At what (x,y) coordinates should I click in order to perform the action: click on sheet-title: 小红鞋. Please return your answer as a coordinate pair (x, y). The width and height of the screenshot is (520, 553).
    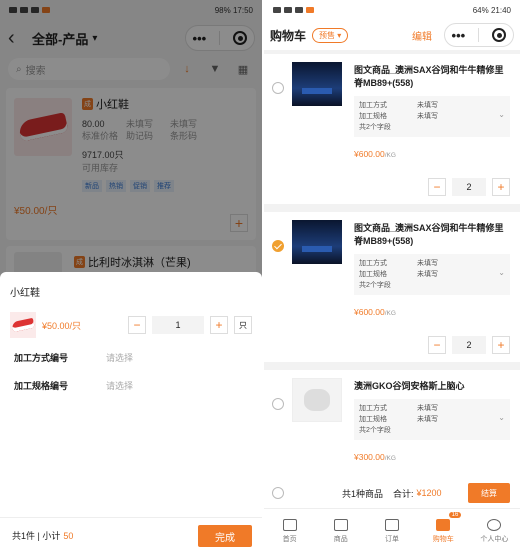
    Looking at the image, I should click on (25, 293).